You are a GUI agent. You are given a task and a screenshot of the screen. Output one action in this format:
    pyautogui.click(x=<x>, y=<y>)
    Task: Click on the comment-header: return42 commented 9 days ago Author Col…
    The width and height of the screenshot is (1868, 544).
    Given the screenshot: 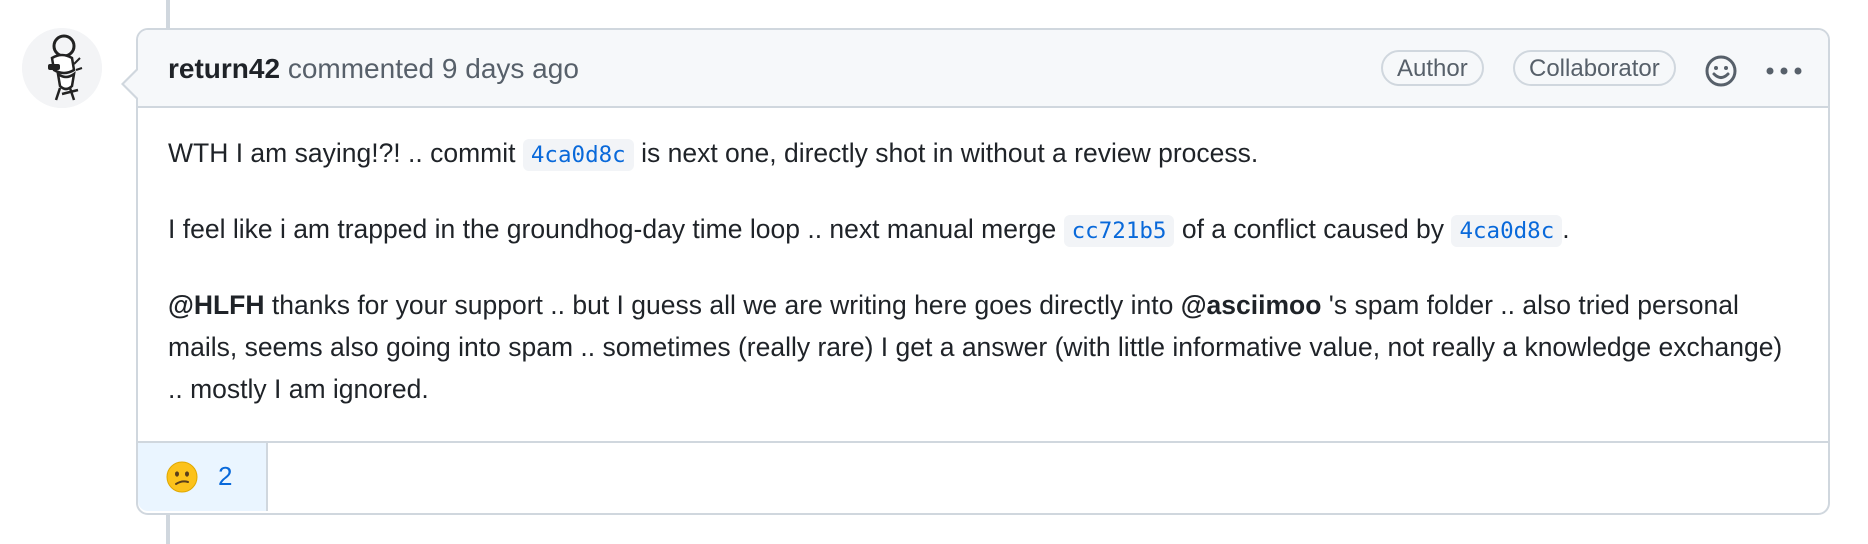 What is the action you would take?
    pyautogui.click(x=983, y=69)
    